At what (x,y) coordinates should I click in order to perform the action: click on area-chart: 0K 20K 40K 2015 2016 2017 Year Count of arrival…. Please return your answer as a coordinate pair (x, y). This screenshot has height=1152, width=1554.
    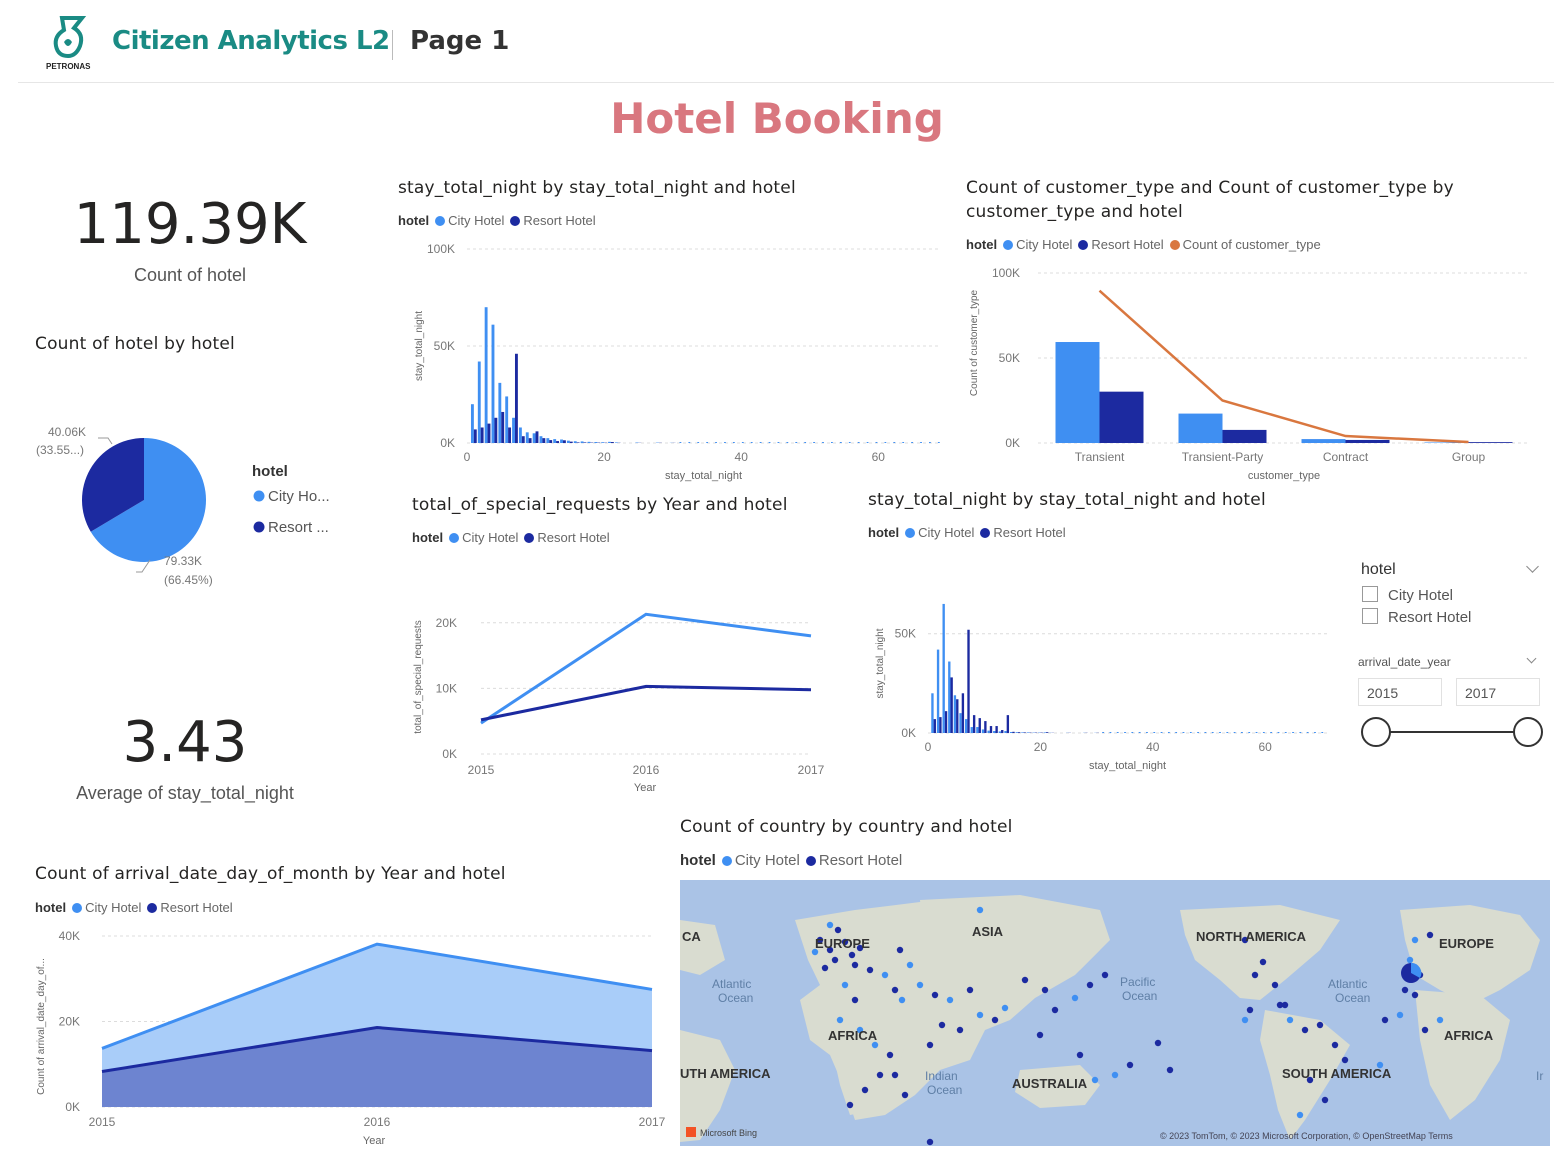
    Looking at the image, I should click on (352, 1037).